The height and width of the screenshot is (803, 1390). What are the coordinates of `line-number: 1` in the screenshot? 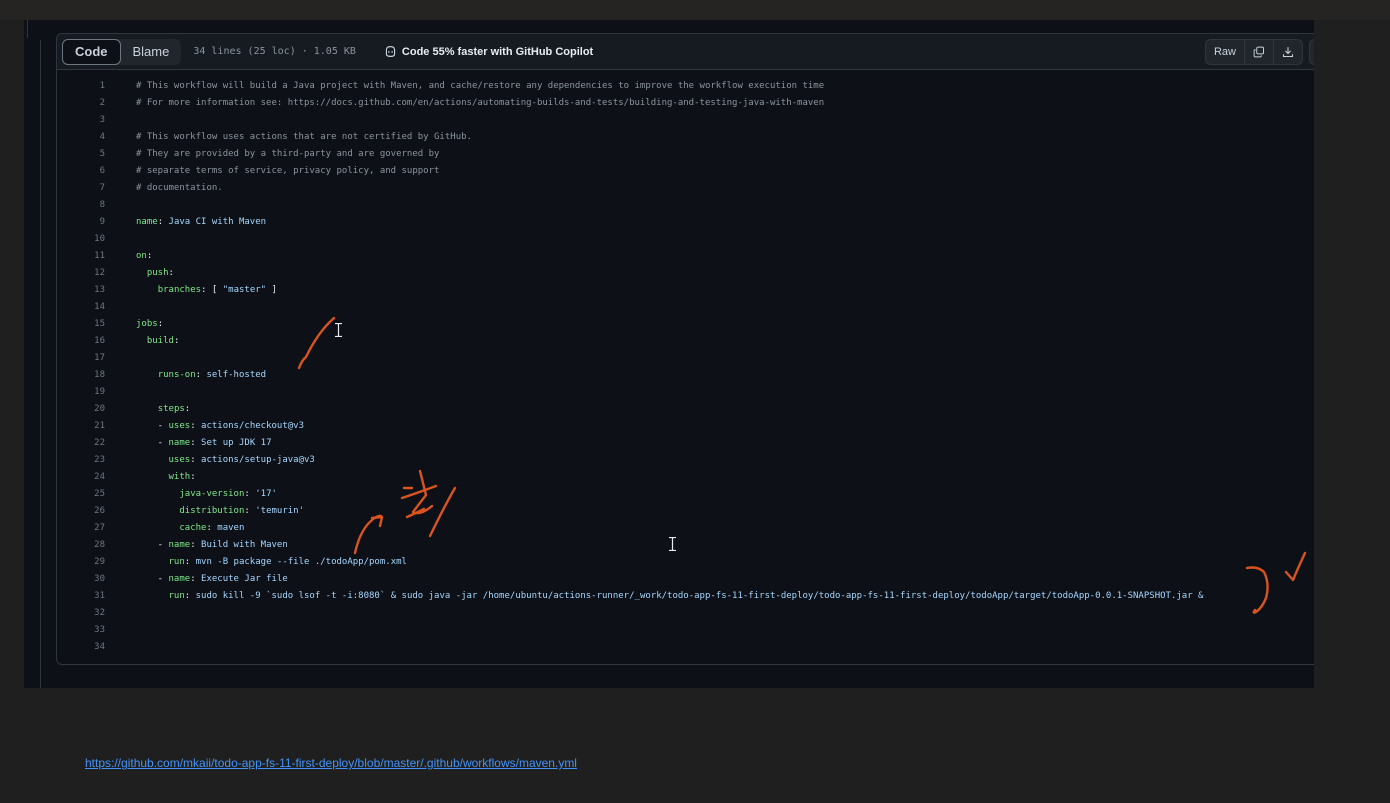 It's located at (81, 86).